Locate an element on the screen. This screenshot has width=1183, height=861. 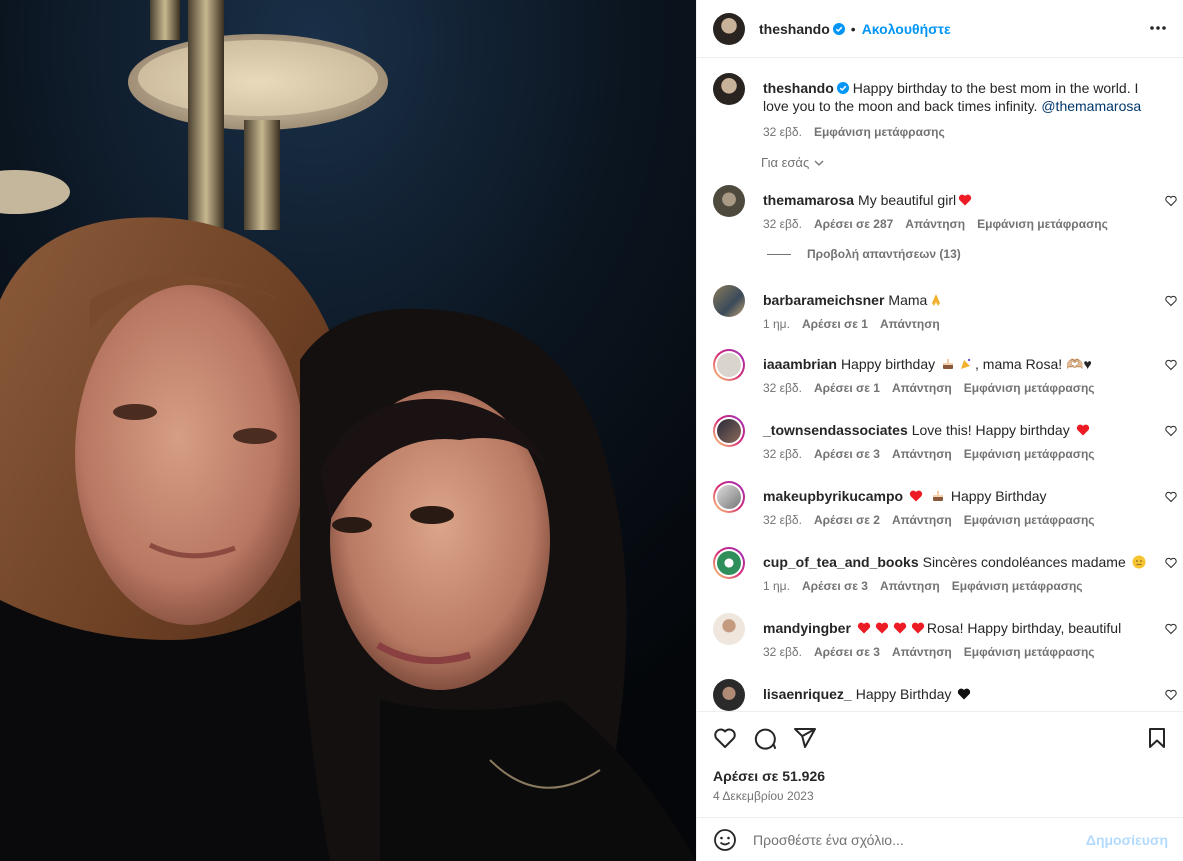
verified-badge-icon is located at coordinates (842, 88).